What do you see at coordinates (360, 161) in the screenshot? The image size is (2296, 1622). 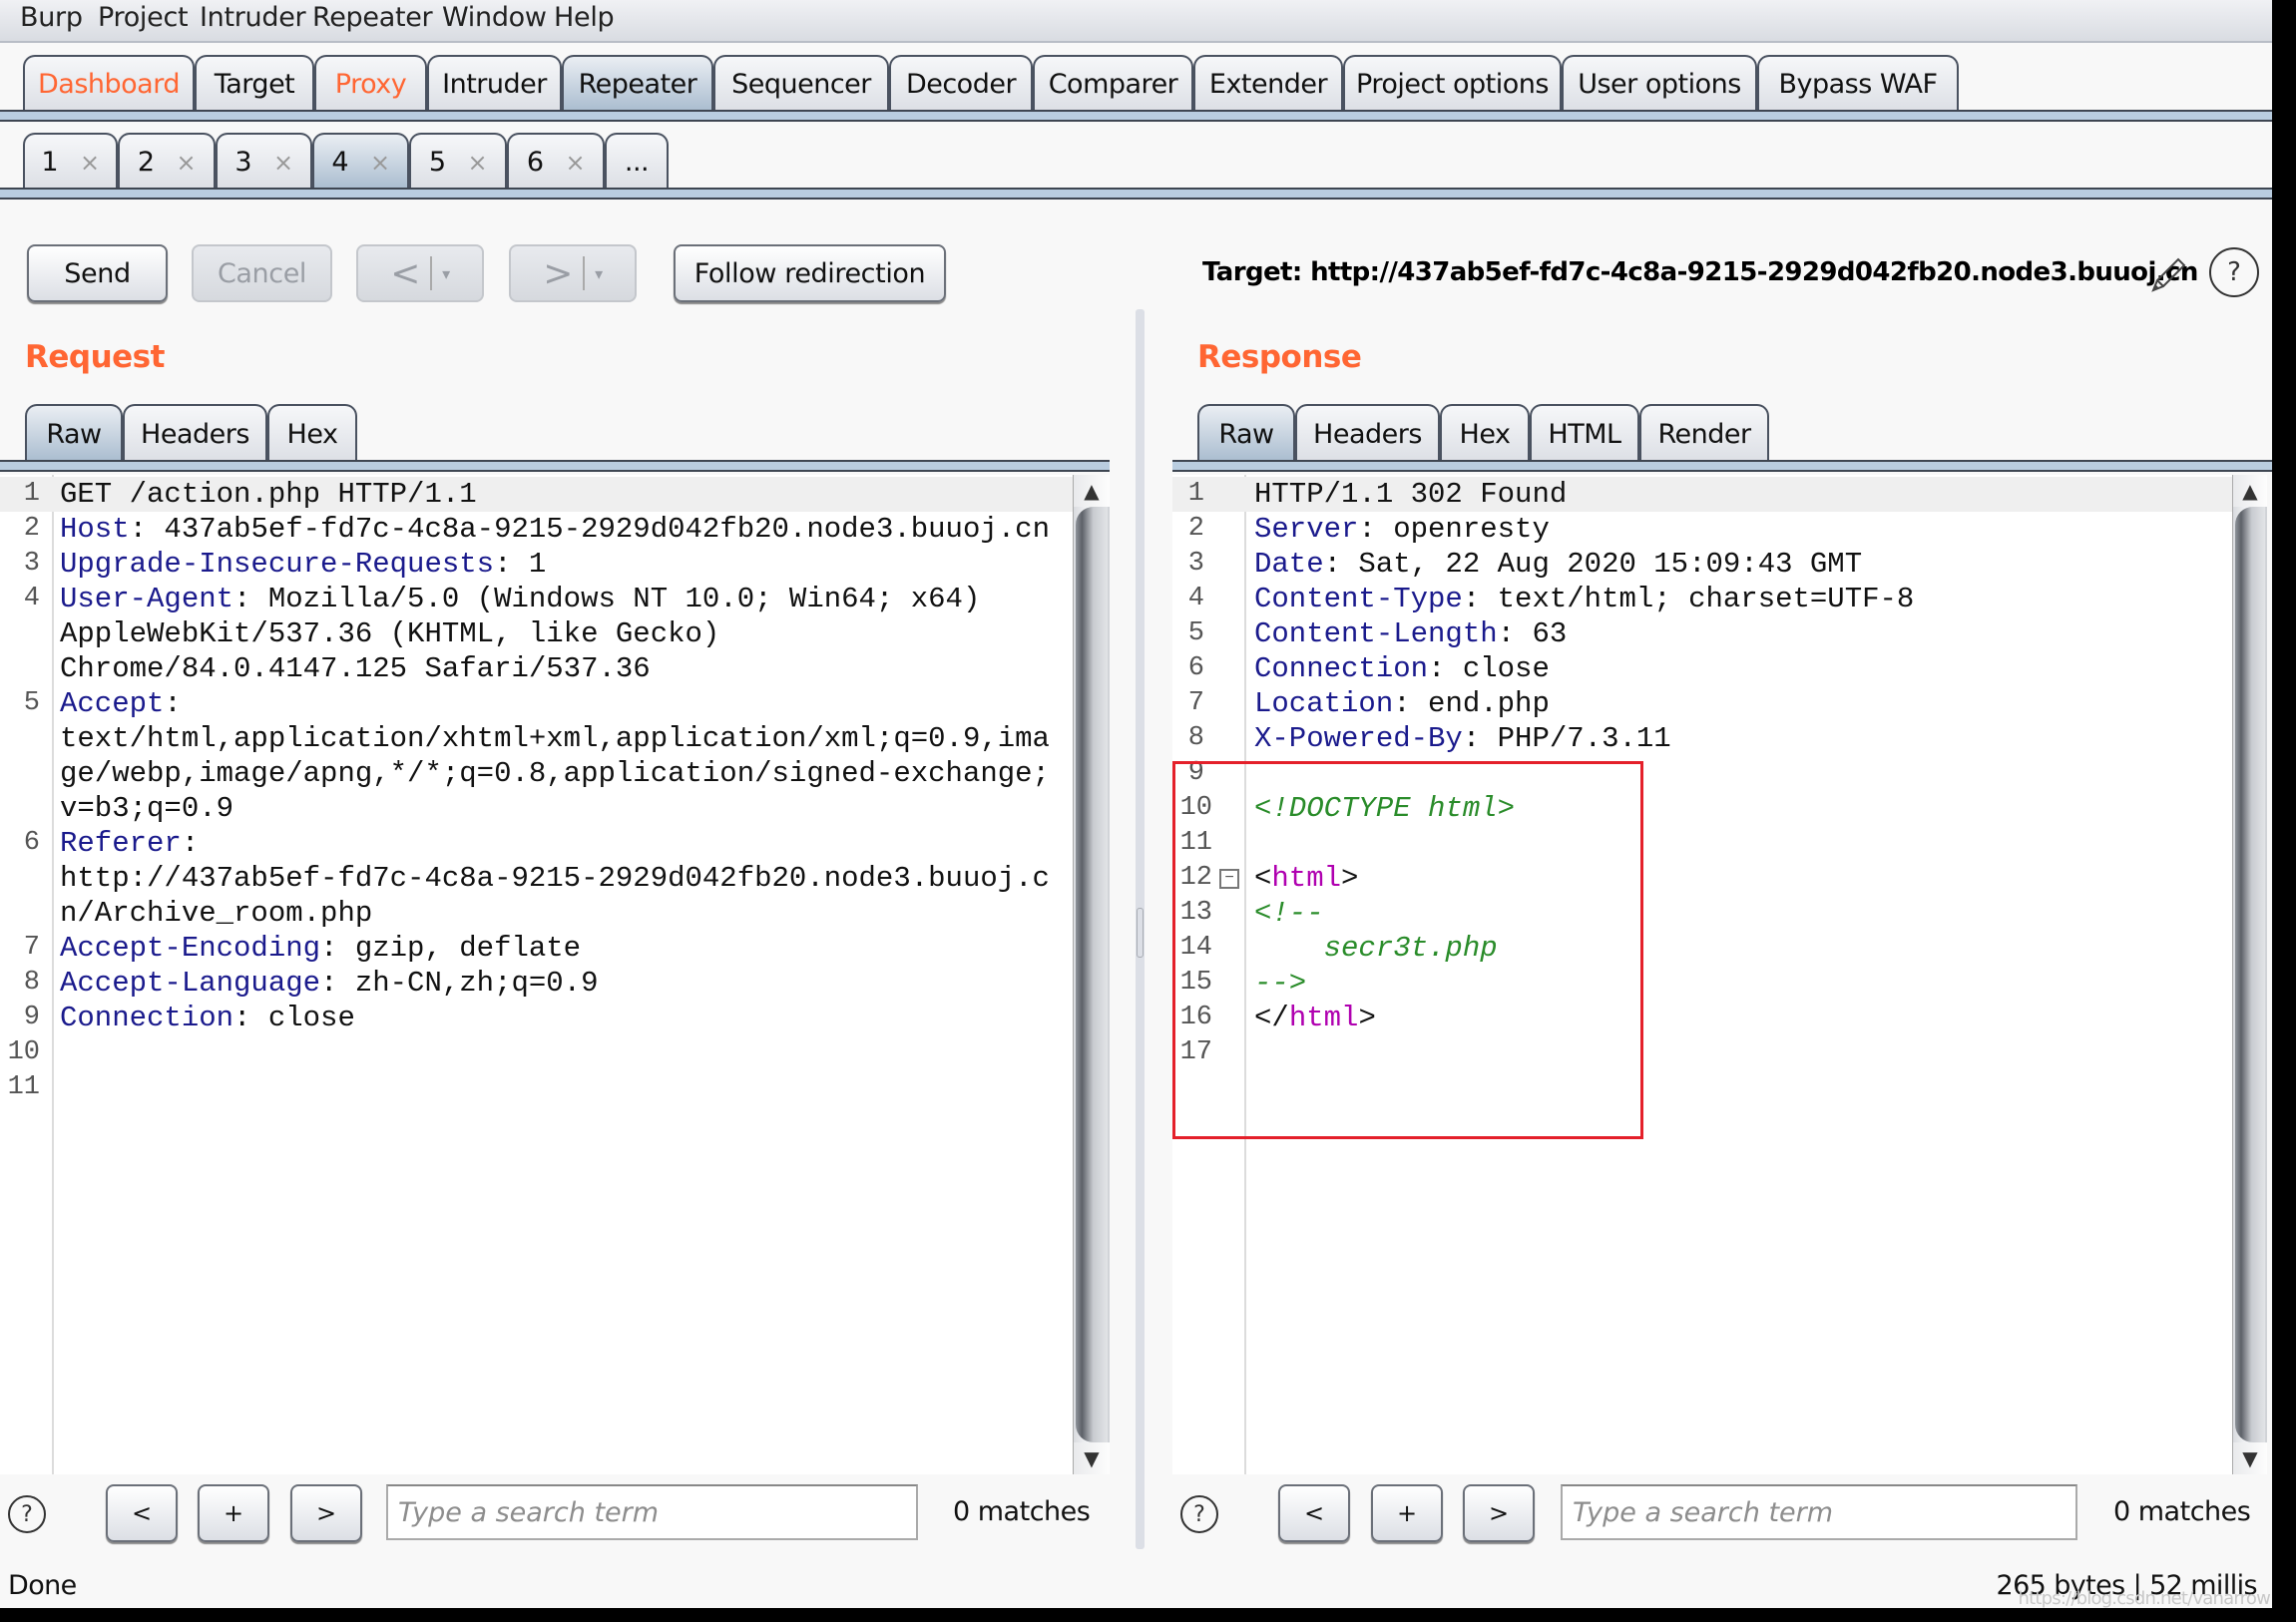 I see `repeater-tab-4: 4 ×` at bounding box center [360, 161].